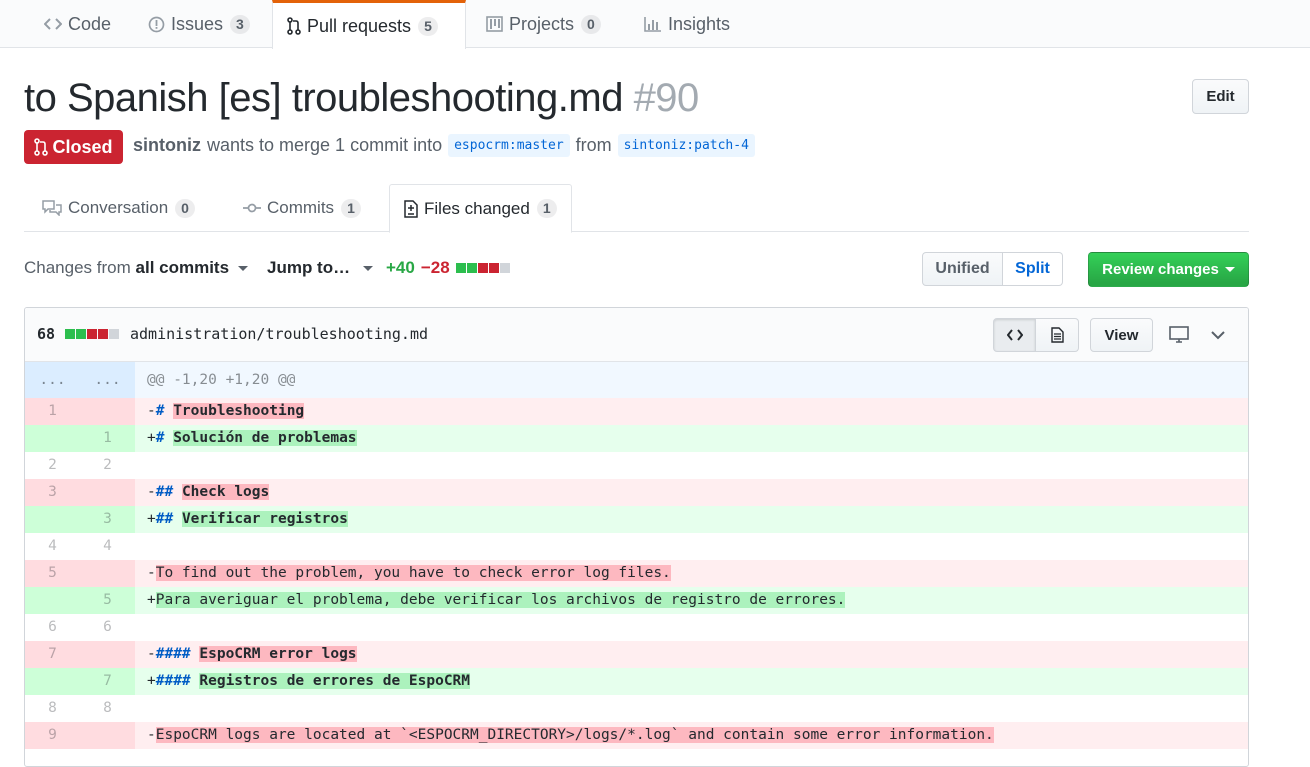 This screenshot has height=767, width=1310. I want to click on old-line-number: 8, so click(52, 708).